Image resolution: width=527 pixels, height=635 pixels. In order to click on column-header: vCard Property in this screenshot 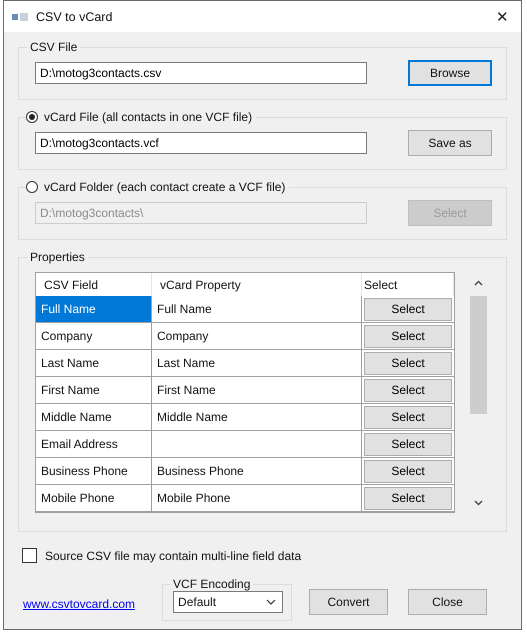, I will do `click(257, 284)`.